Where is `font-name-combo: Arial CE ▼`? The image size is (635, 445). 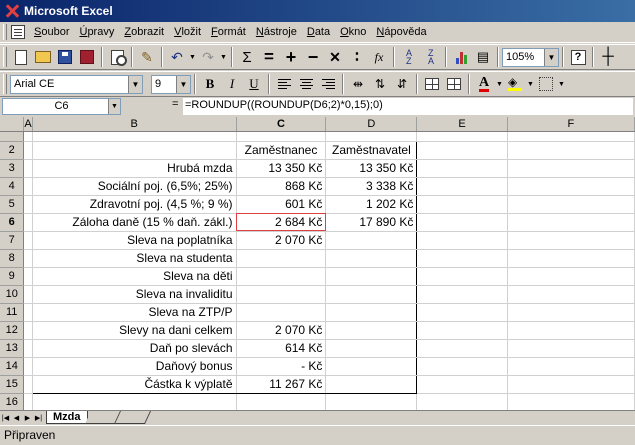
font-name-combo: Arial CE ▼ is located at coordinates (76, 84).